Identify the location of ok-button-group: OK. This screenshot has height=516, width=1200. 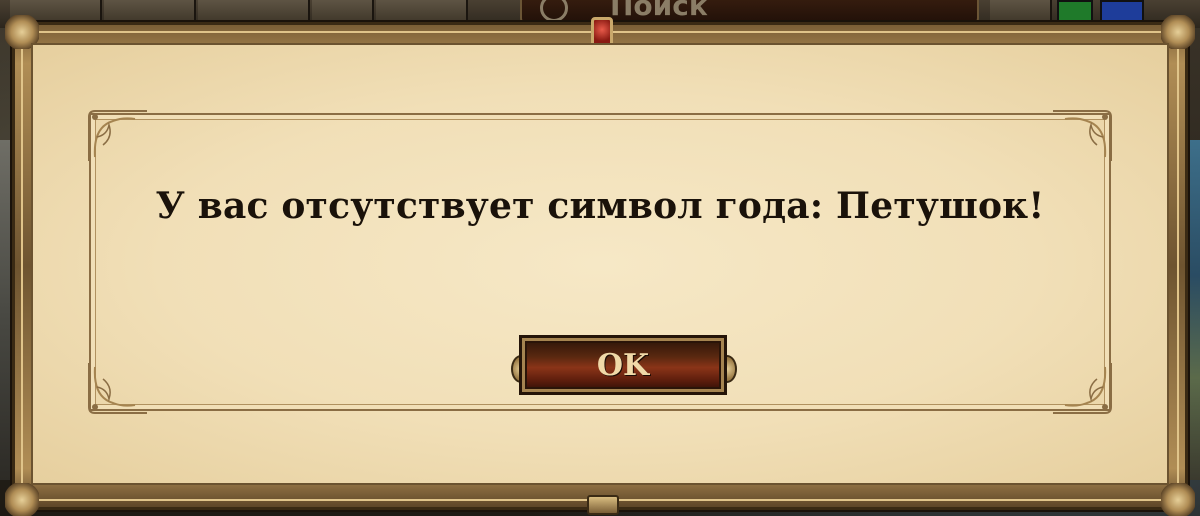
(624, 367).